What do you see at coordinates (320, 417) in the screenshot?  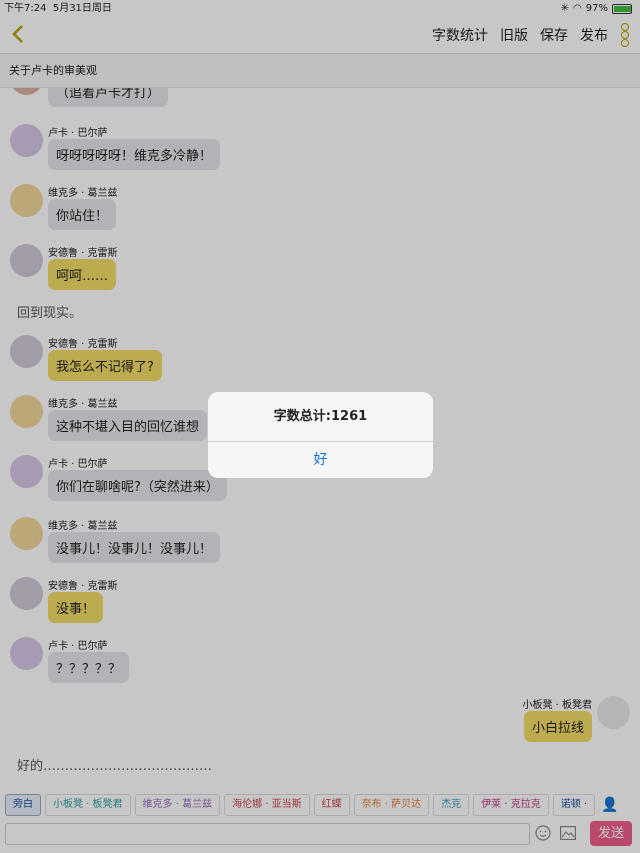 I see `dialog-title: 字数总计:1261` at bounding box center [320, 417].